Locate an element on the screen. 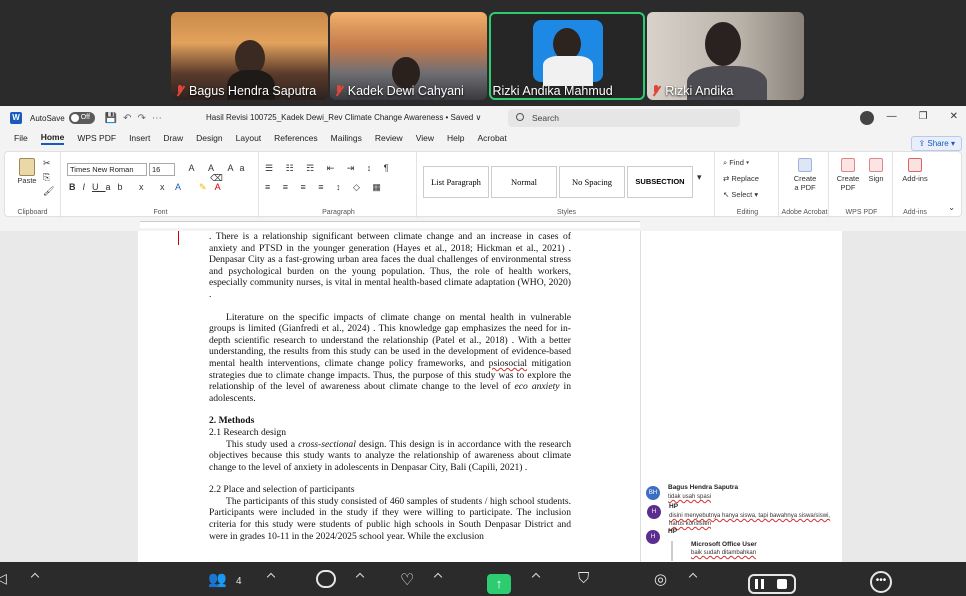 This screenshot has width=966, height=596. font-name-select: Times New Roman is located at coordinates (107, 169).